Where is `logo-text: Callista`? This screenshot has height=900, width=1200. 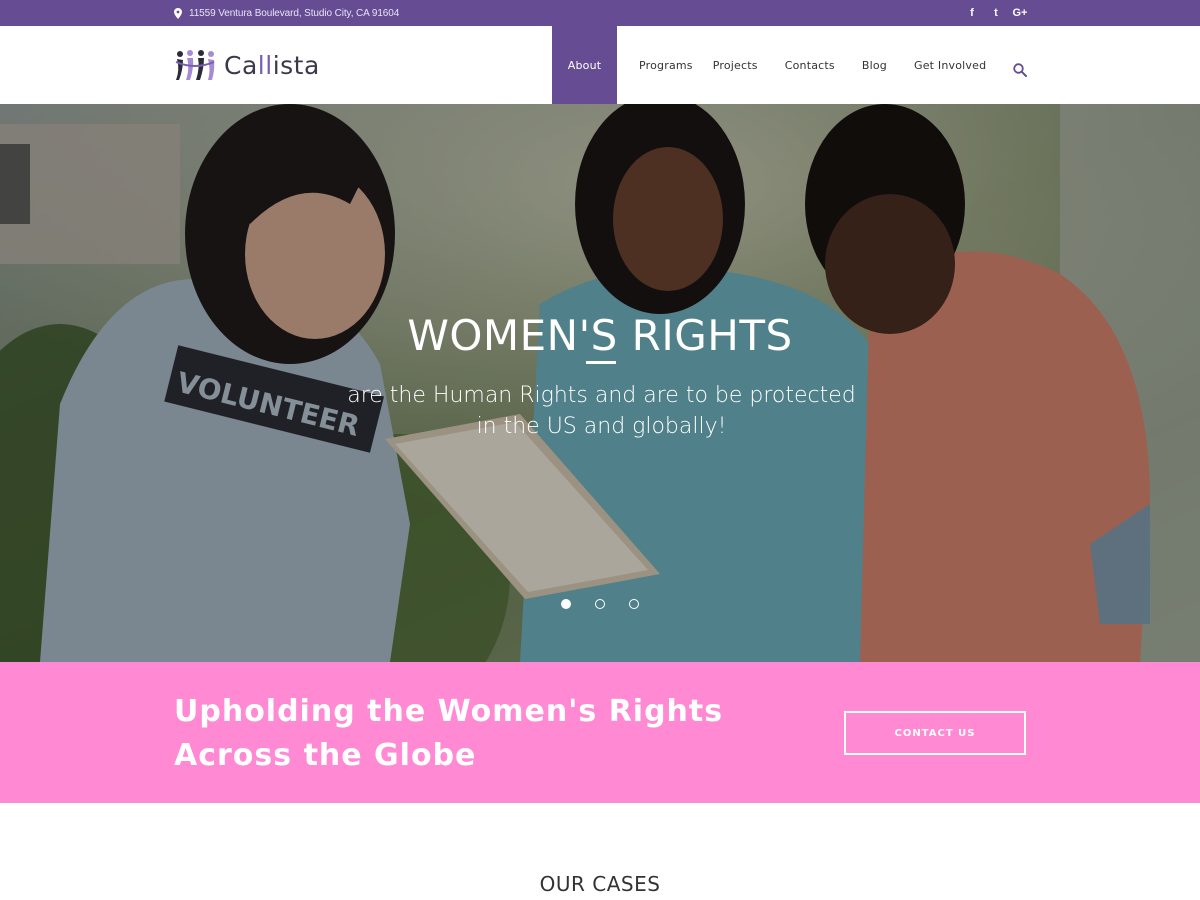
logo-text: Callista is located at coordinates (272, 65).